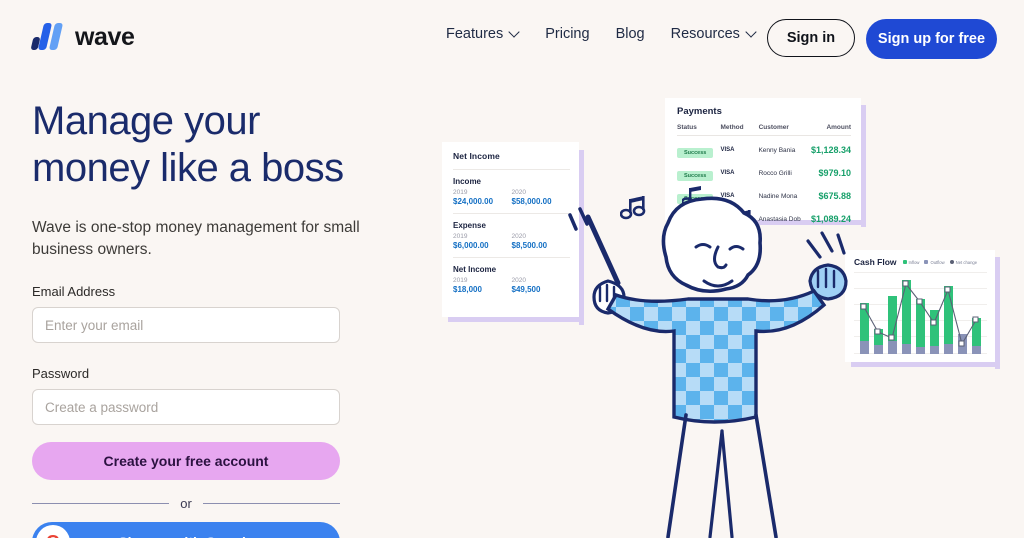 This screenshot has width=1024, height=538. Describe the element at coordinates (475, 34) in the screenshot. I see `nav-label: Features` at that location.